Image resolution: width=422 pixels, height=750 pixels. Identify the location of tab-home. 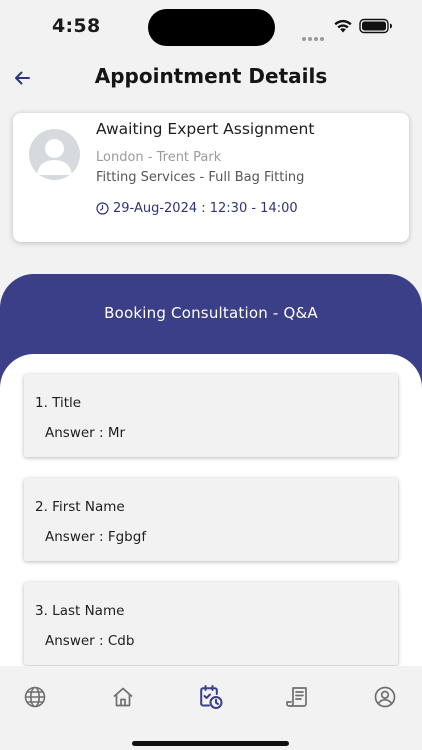
(123, 697).